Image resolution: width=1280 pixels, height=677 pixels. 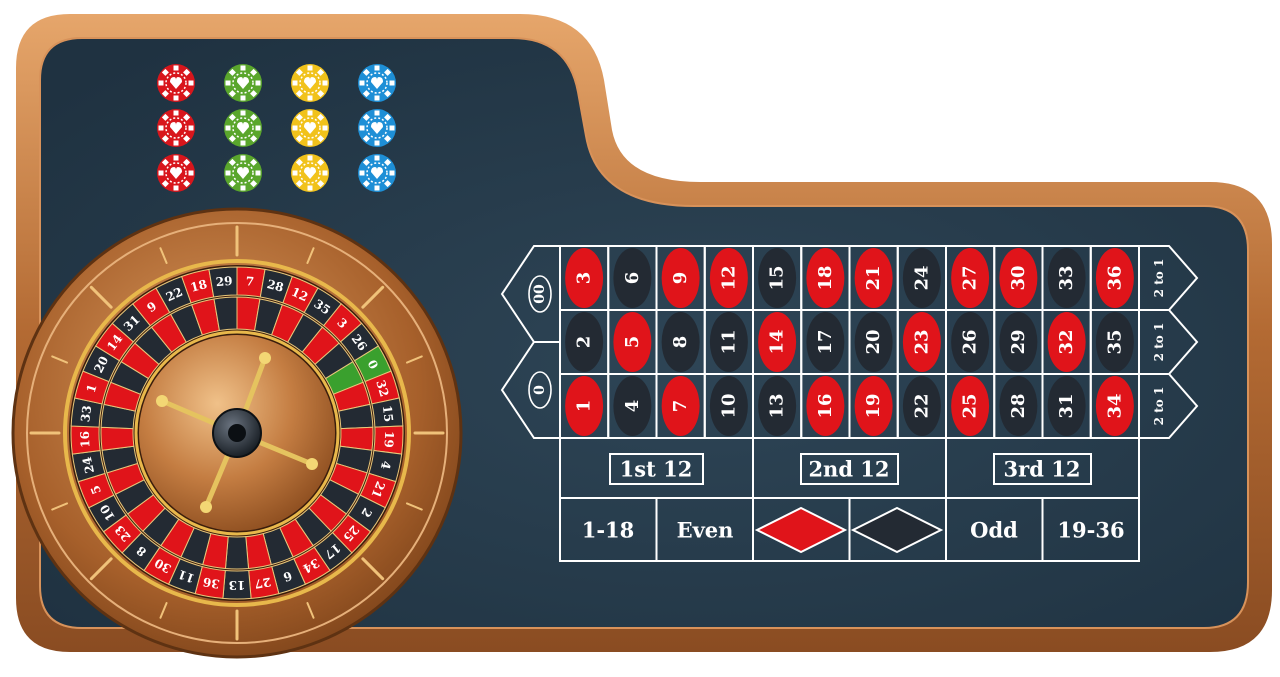 What do you see at coordinates (825, 341) in the screenshot?
I see `number-label-17: 17` at bounding box center [825, 341].